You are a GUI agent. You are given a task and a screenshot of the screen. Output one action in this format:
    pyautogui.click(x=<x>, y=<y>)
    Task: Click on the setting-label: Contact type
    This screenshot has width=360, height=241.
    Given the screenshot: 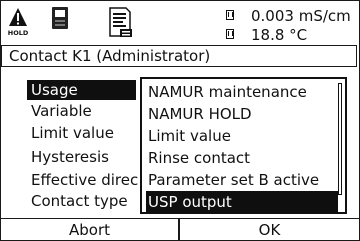 What is the action you would take?
    pyautogui.click(x=79, y=201)
    